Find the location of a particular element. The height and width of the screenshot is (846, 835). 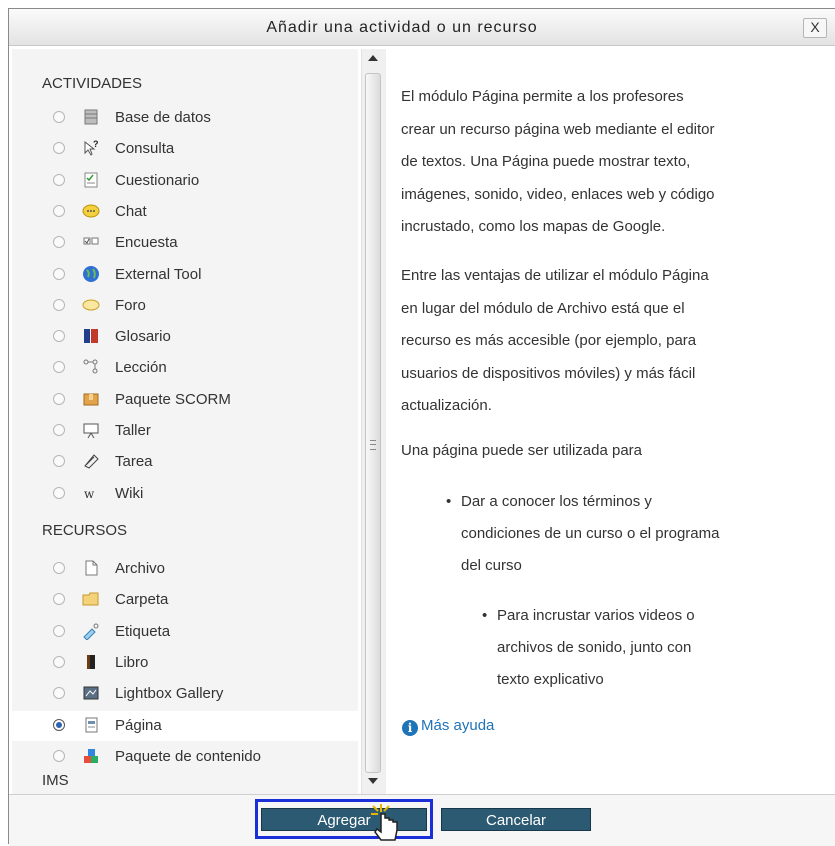

module-option-lección: Lección is located at coordinates (185, 368).